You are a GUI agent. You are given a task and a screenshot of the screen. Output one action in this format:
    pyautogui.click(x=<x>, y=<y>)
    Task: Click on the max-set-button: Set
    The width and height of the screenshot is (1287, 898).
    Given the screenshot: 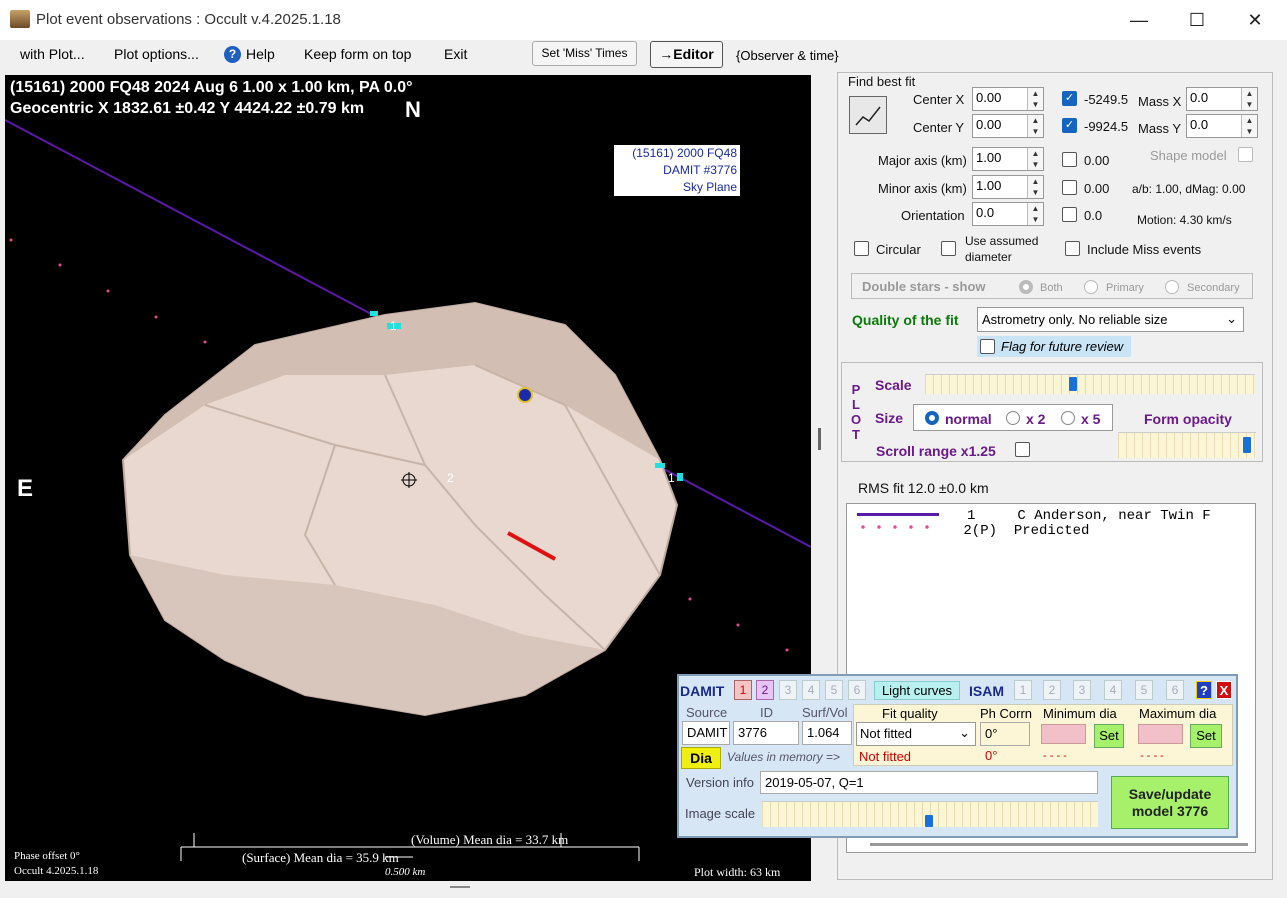 What is the action you would take?
    pyautogui.click(x=1206, y=736)
    